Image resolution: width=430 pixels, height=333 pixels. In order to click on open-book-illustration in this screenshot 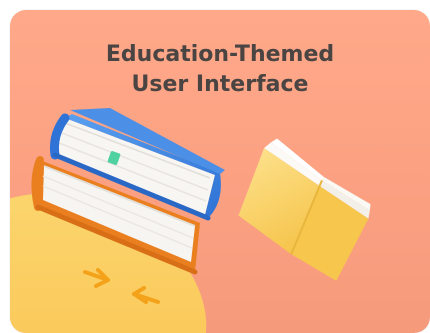, I will do `click(304, 209)`.